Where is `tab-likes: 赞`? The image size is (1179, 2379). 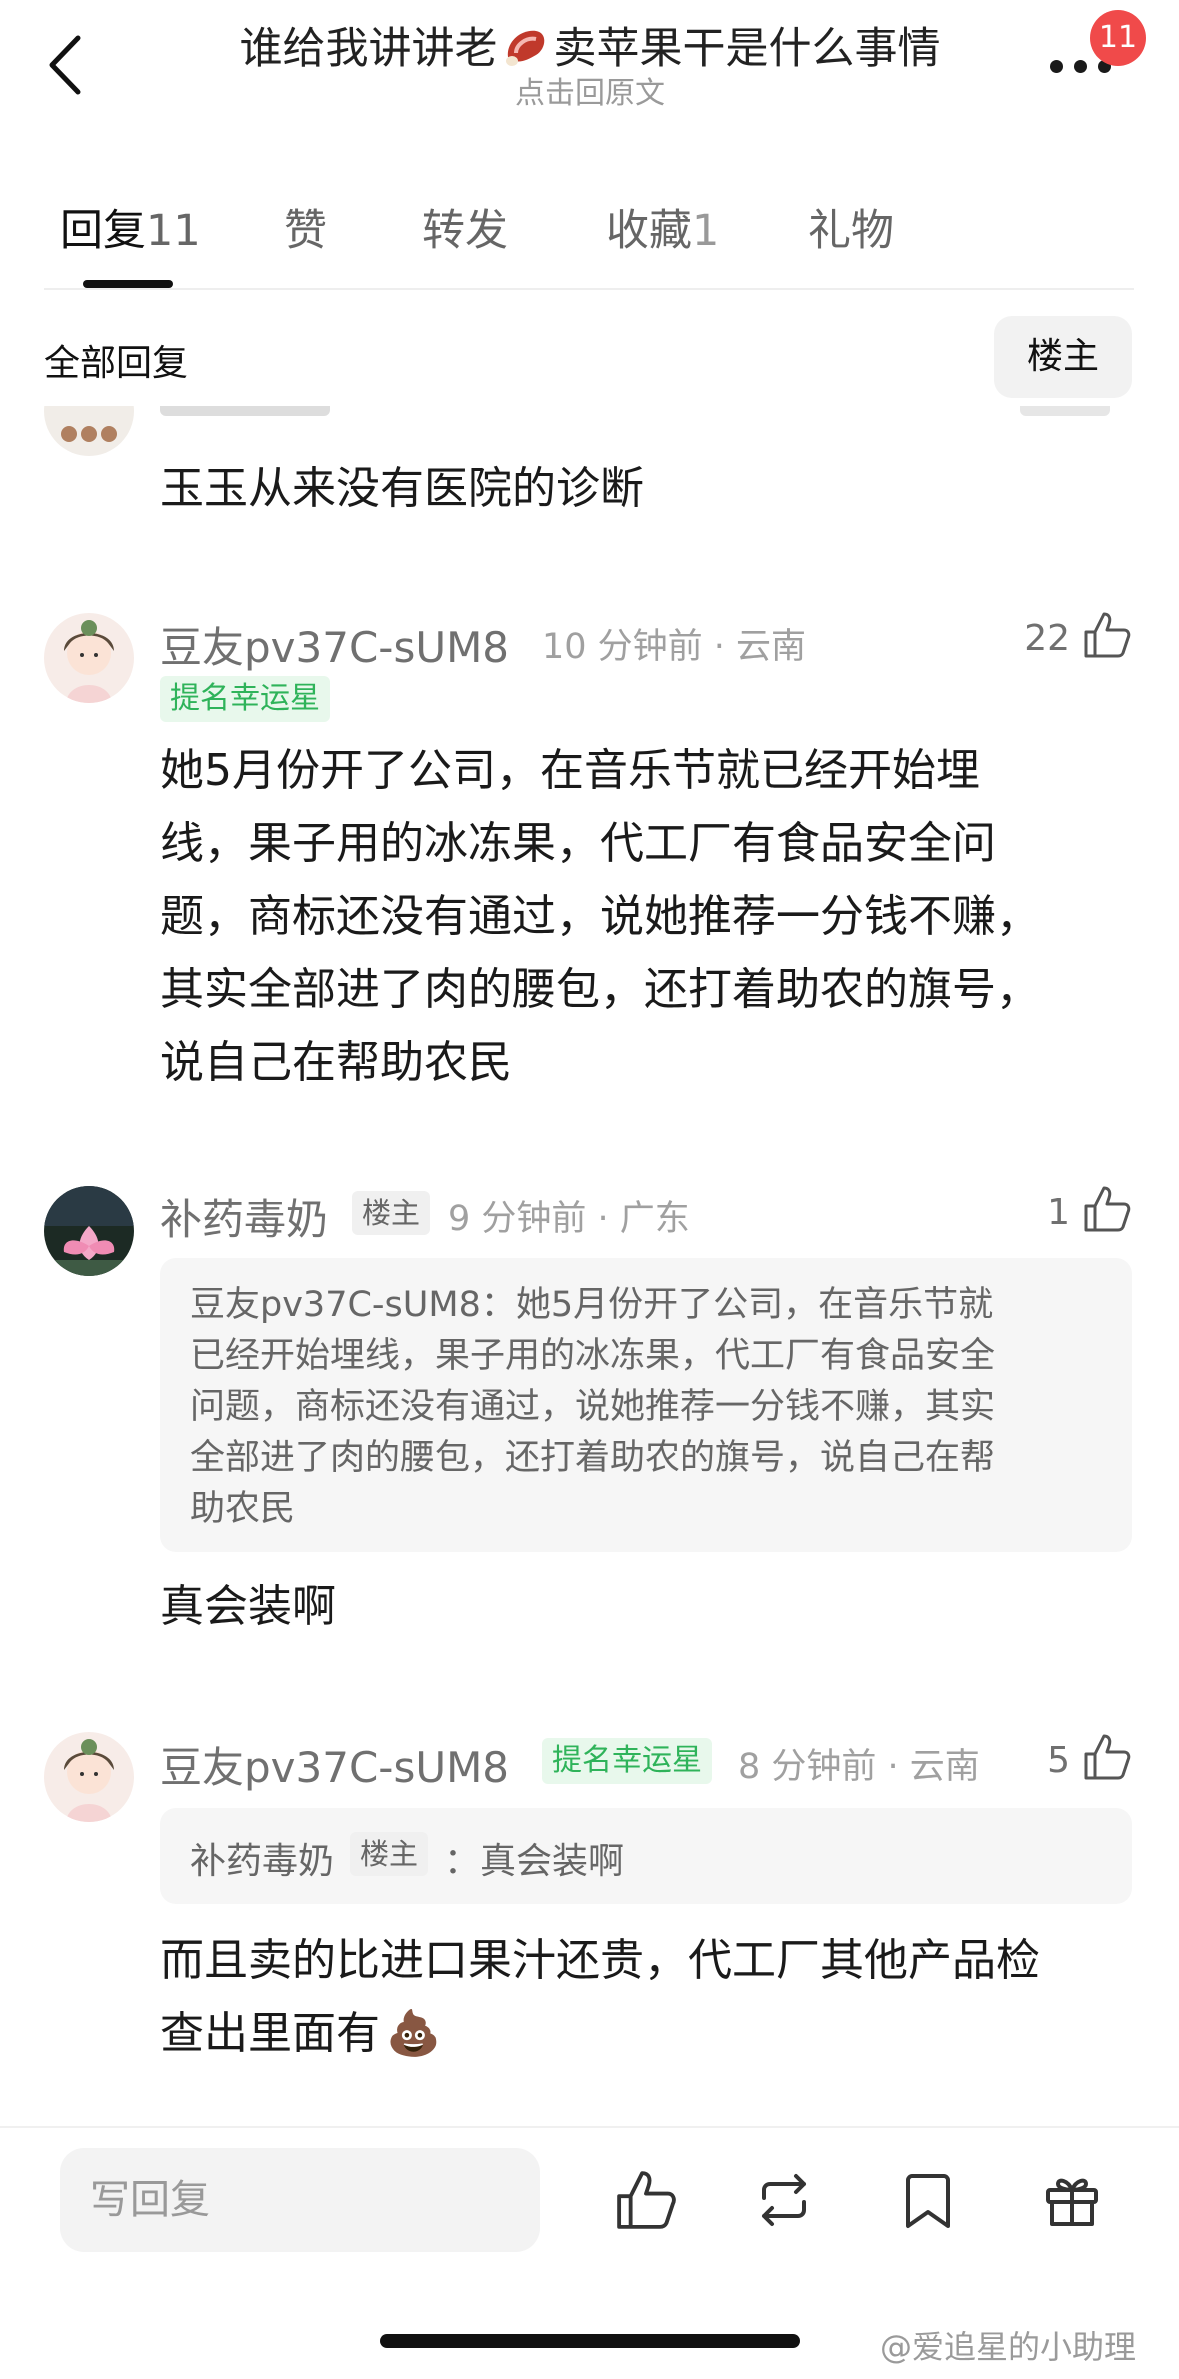 tab-likes: 赞 is located at coordinates (305, 227).